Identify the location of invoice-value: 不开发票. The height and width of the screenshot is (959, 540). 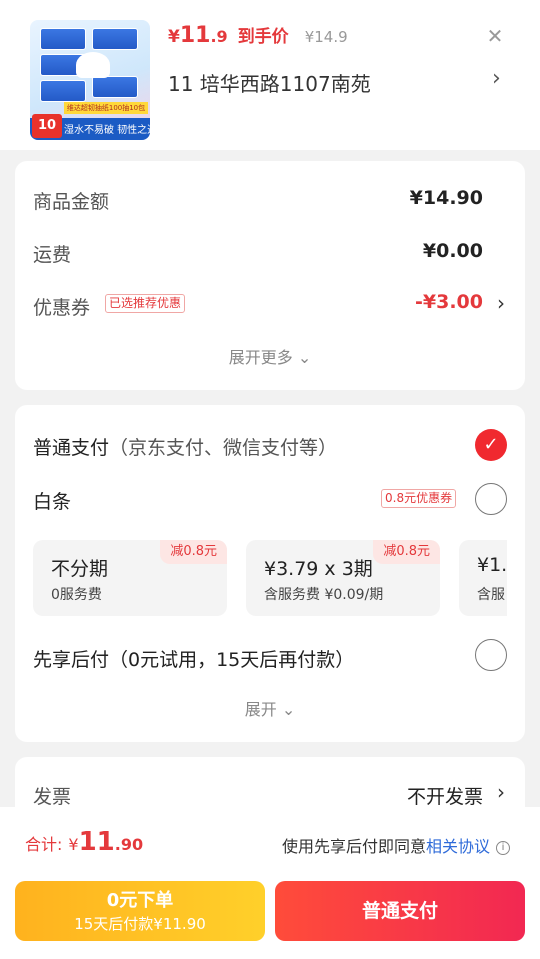
(444, 797).